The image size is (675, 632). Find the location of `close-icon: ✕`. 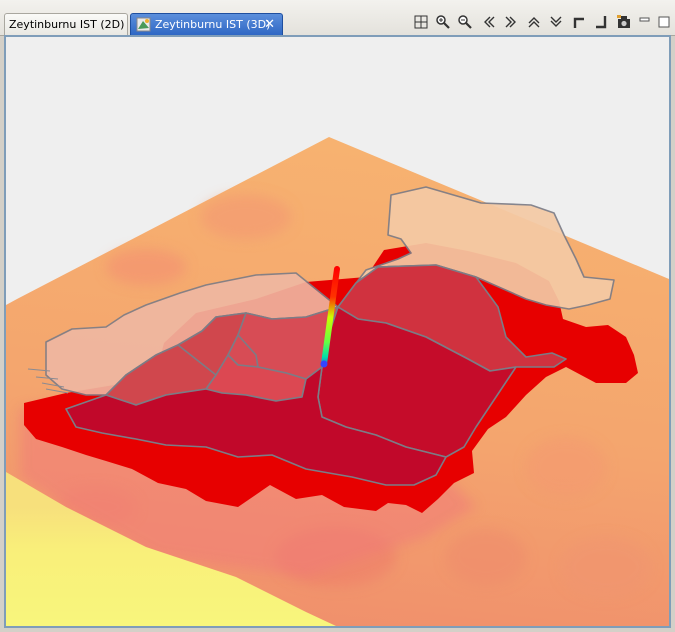

close-icon: ✕ is located at coordinates (269, 25).